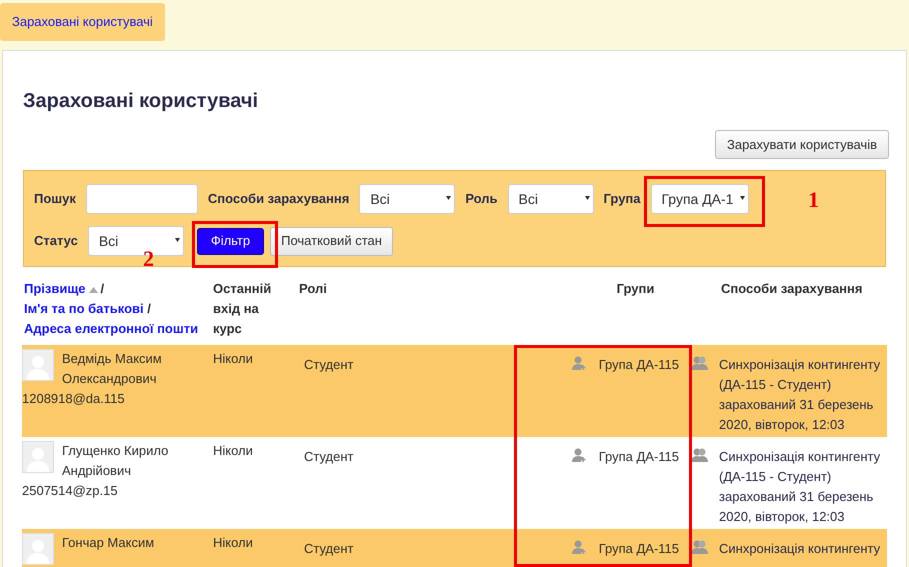 The width and height of the screenshot is (909, 567). I want to click on filter-label: Група, so click(622, 199).